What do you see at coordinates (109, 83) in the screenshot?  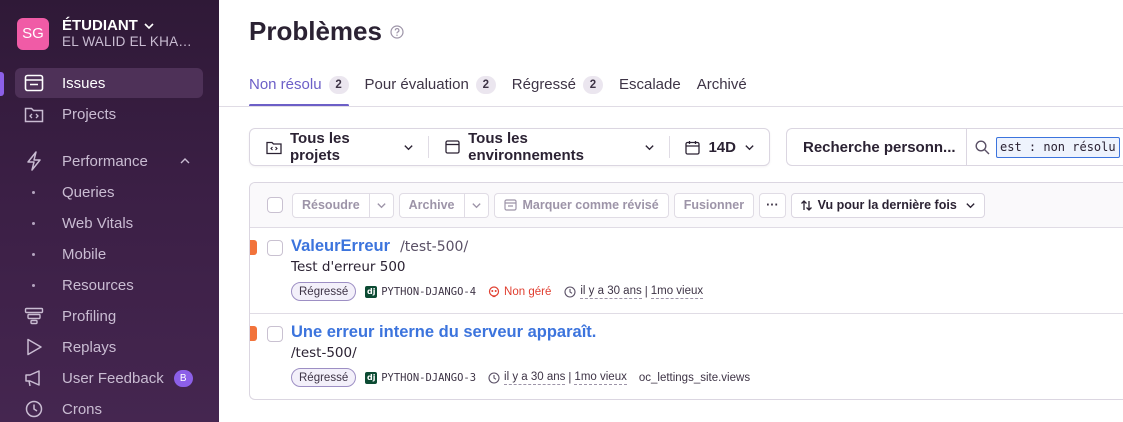 I see `sidebar-item-issues: Issues` at bounding box center [109, 83].